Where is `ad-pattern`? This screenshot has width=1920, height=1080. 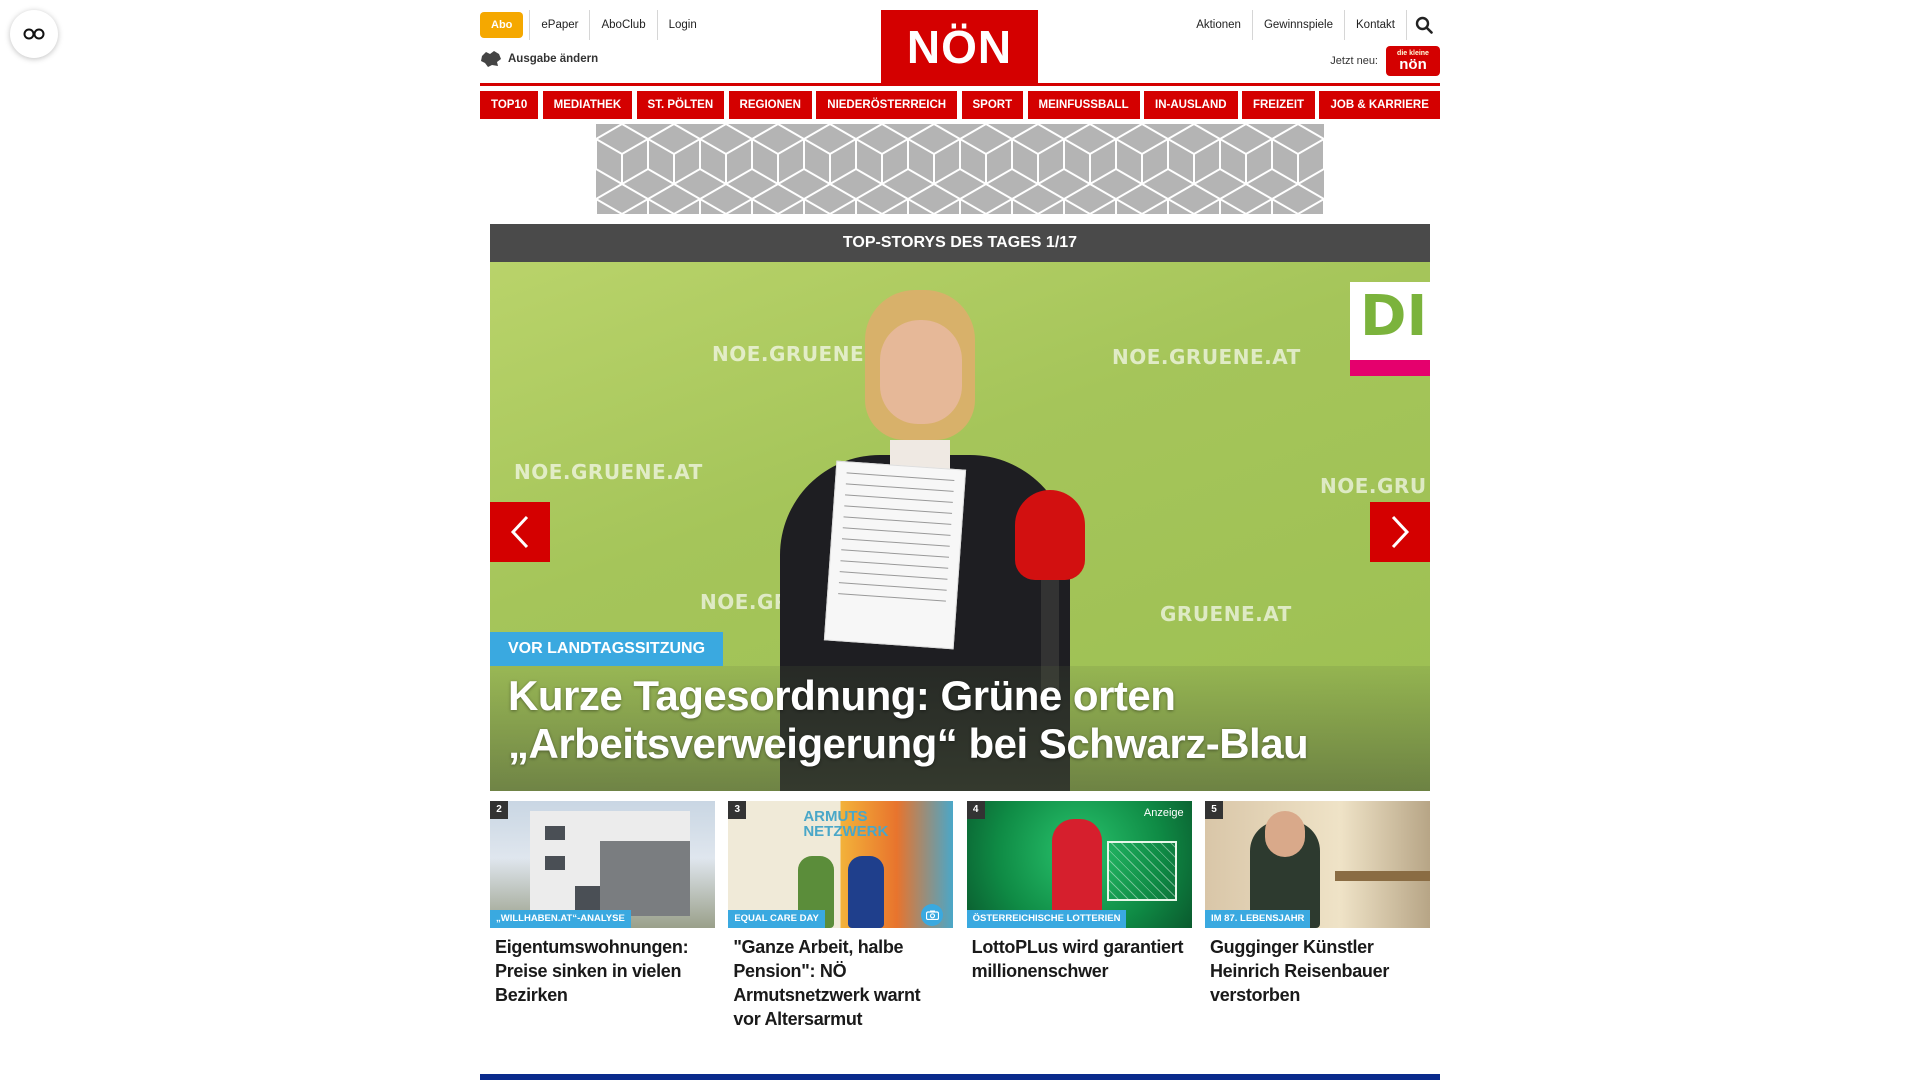 ad-pattern is located at coordinates (960, 169).